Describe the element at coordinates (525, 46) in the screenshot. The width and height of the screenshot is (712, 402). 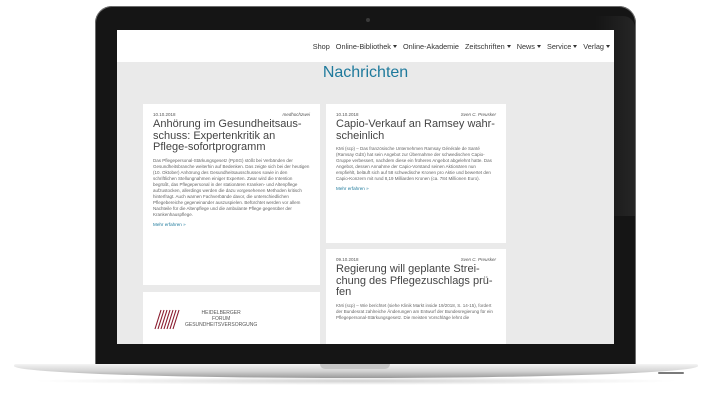
I see `nav-news-label: News` at that location.